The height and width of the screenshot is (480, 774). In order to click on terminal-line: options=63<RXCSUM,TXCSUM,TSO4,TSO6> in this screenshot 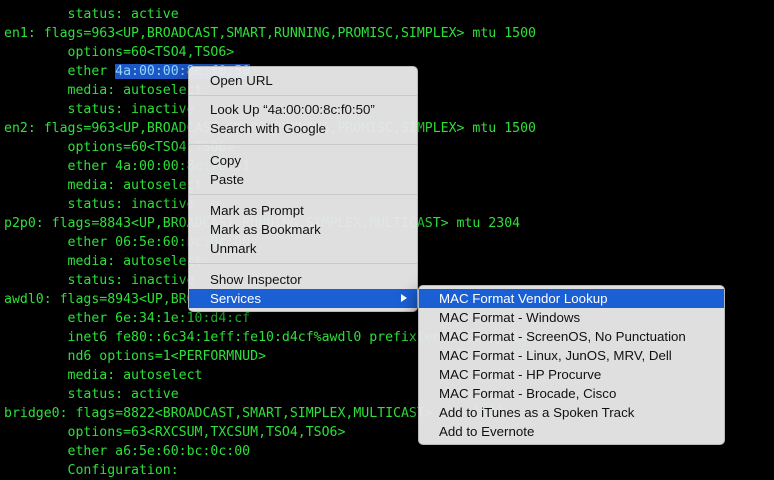, I will do `click(175, 432)`.